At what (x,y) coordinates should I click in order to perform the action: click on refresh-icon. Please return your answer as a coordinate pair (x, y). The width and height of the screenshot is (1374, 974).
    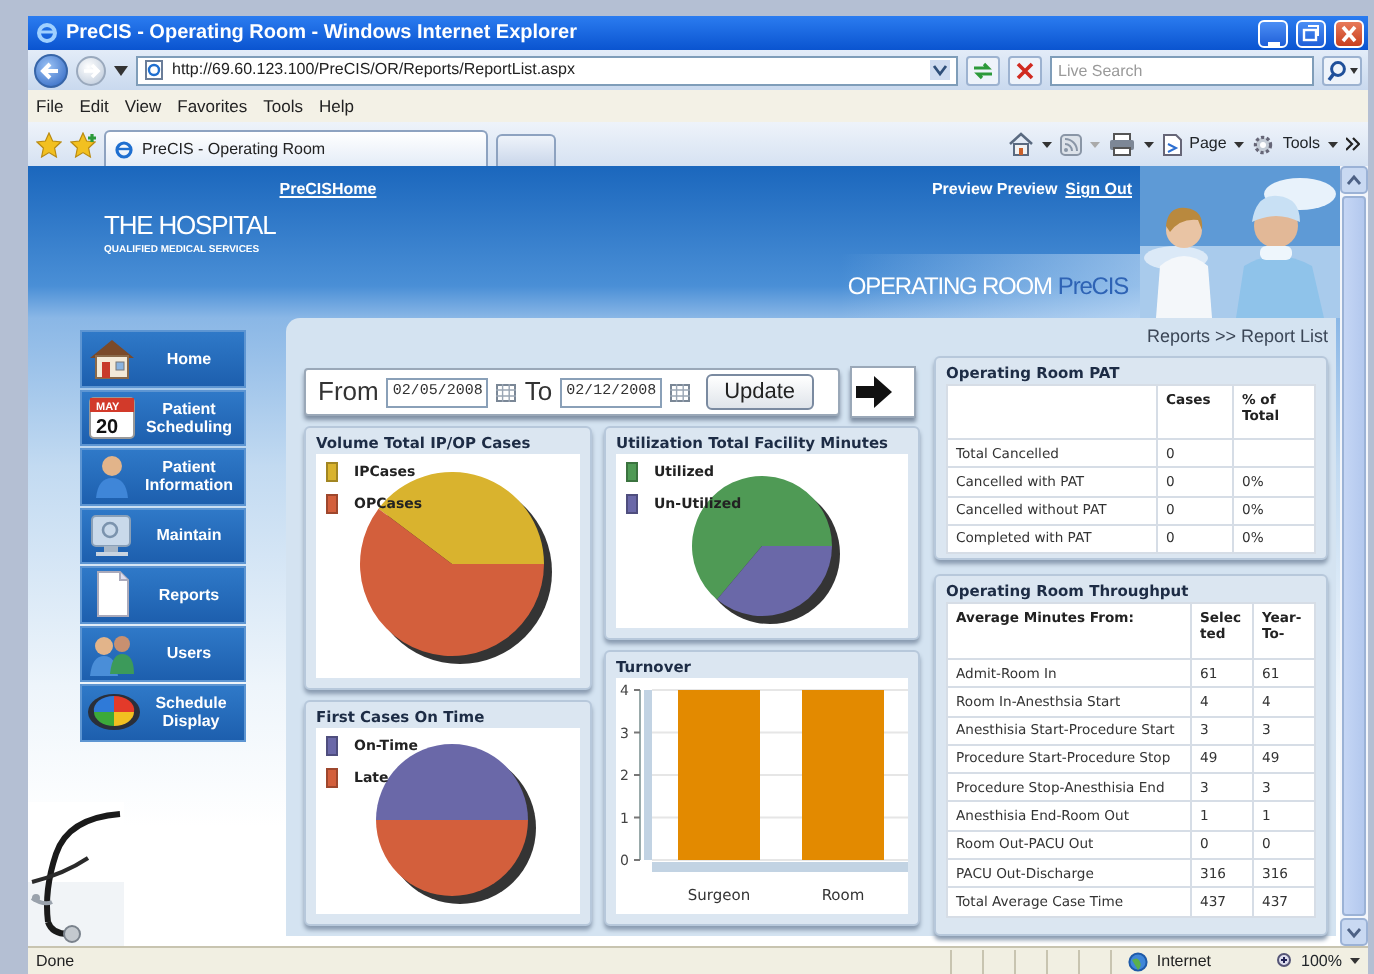
    Looking at the image, I should click on (983, 70).